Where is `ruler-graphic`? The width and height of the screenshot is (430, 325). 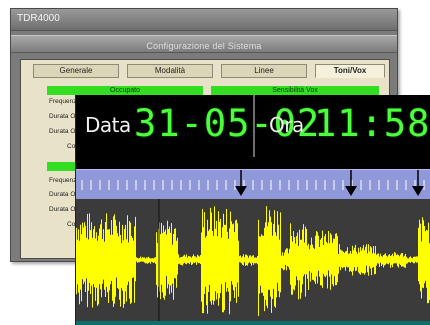
ruler-graphic is located at coordinates (253, 183).